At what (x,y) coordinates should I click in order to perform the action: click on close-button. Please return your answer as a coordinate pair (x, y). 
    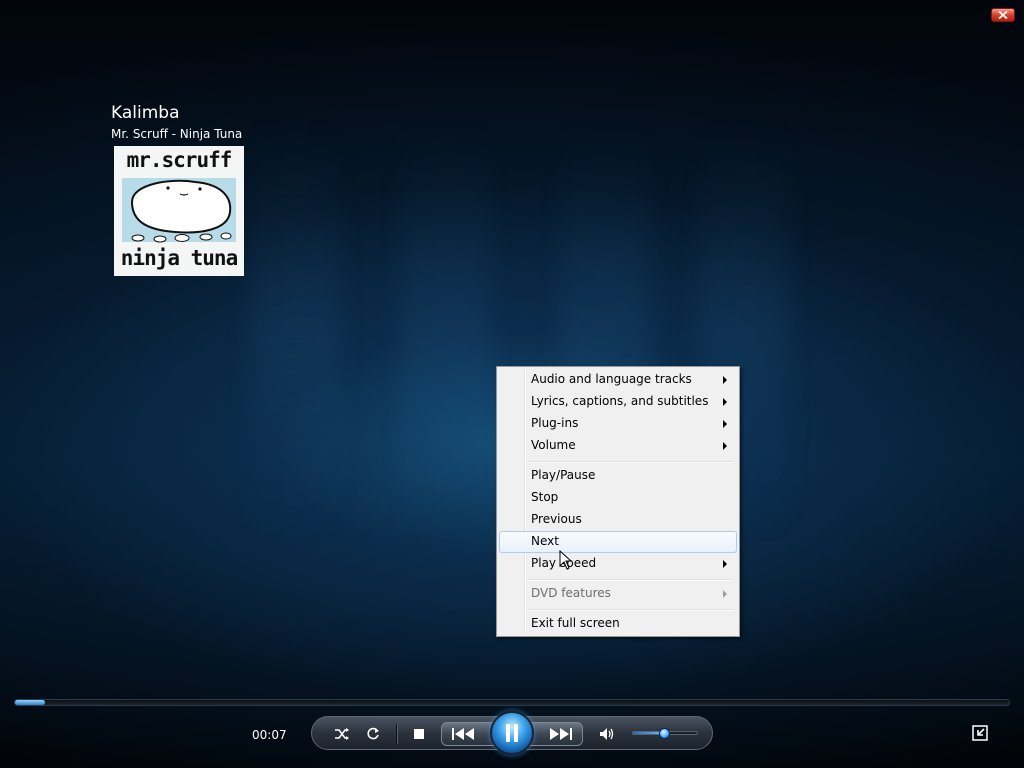
    Looking at the image, I should click on (1003, 15).